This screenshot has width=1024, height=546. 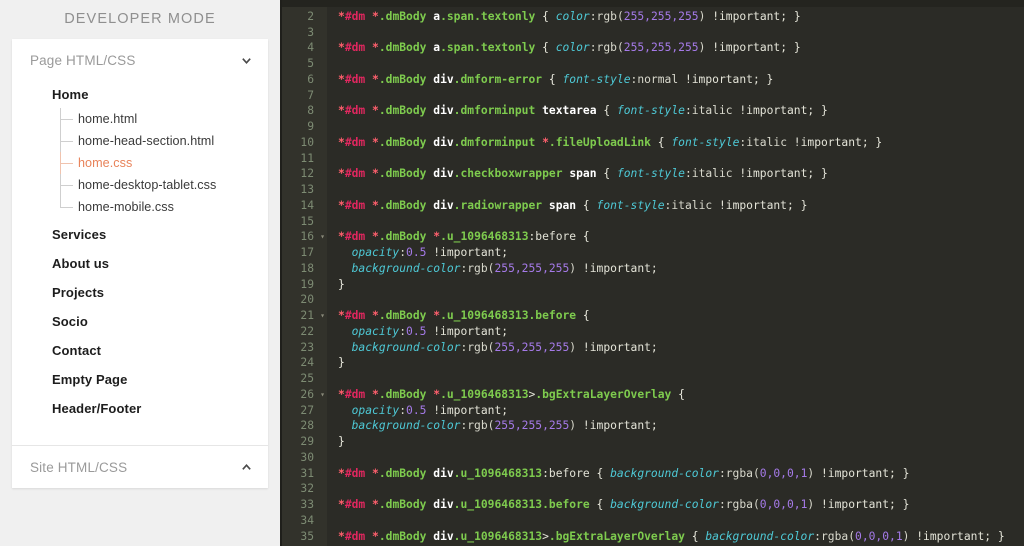 What do you see at coordinates (299, 158) in the screenshot?
I see `line-number: 11` at bounding box center [299, 158].